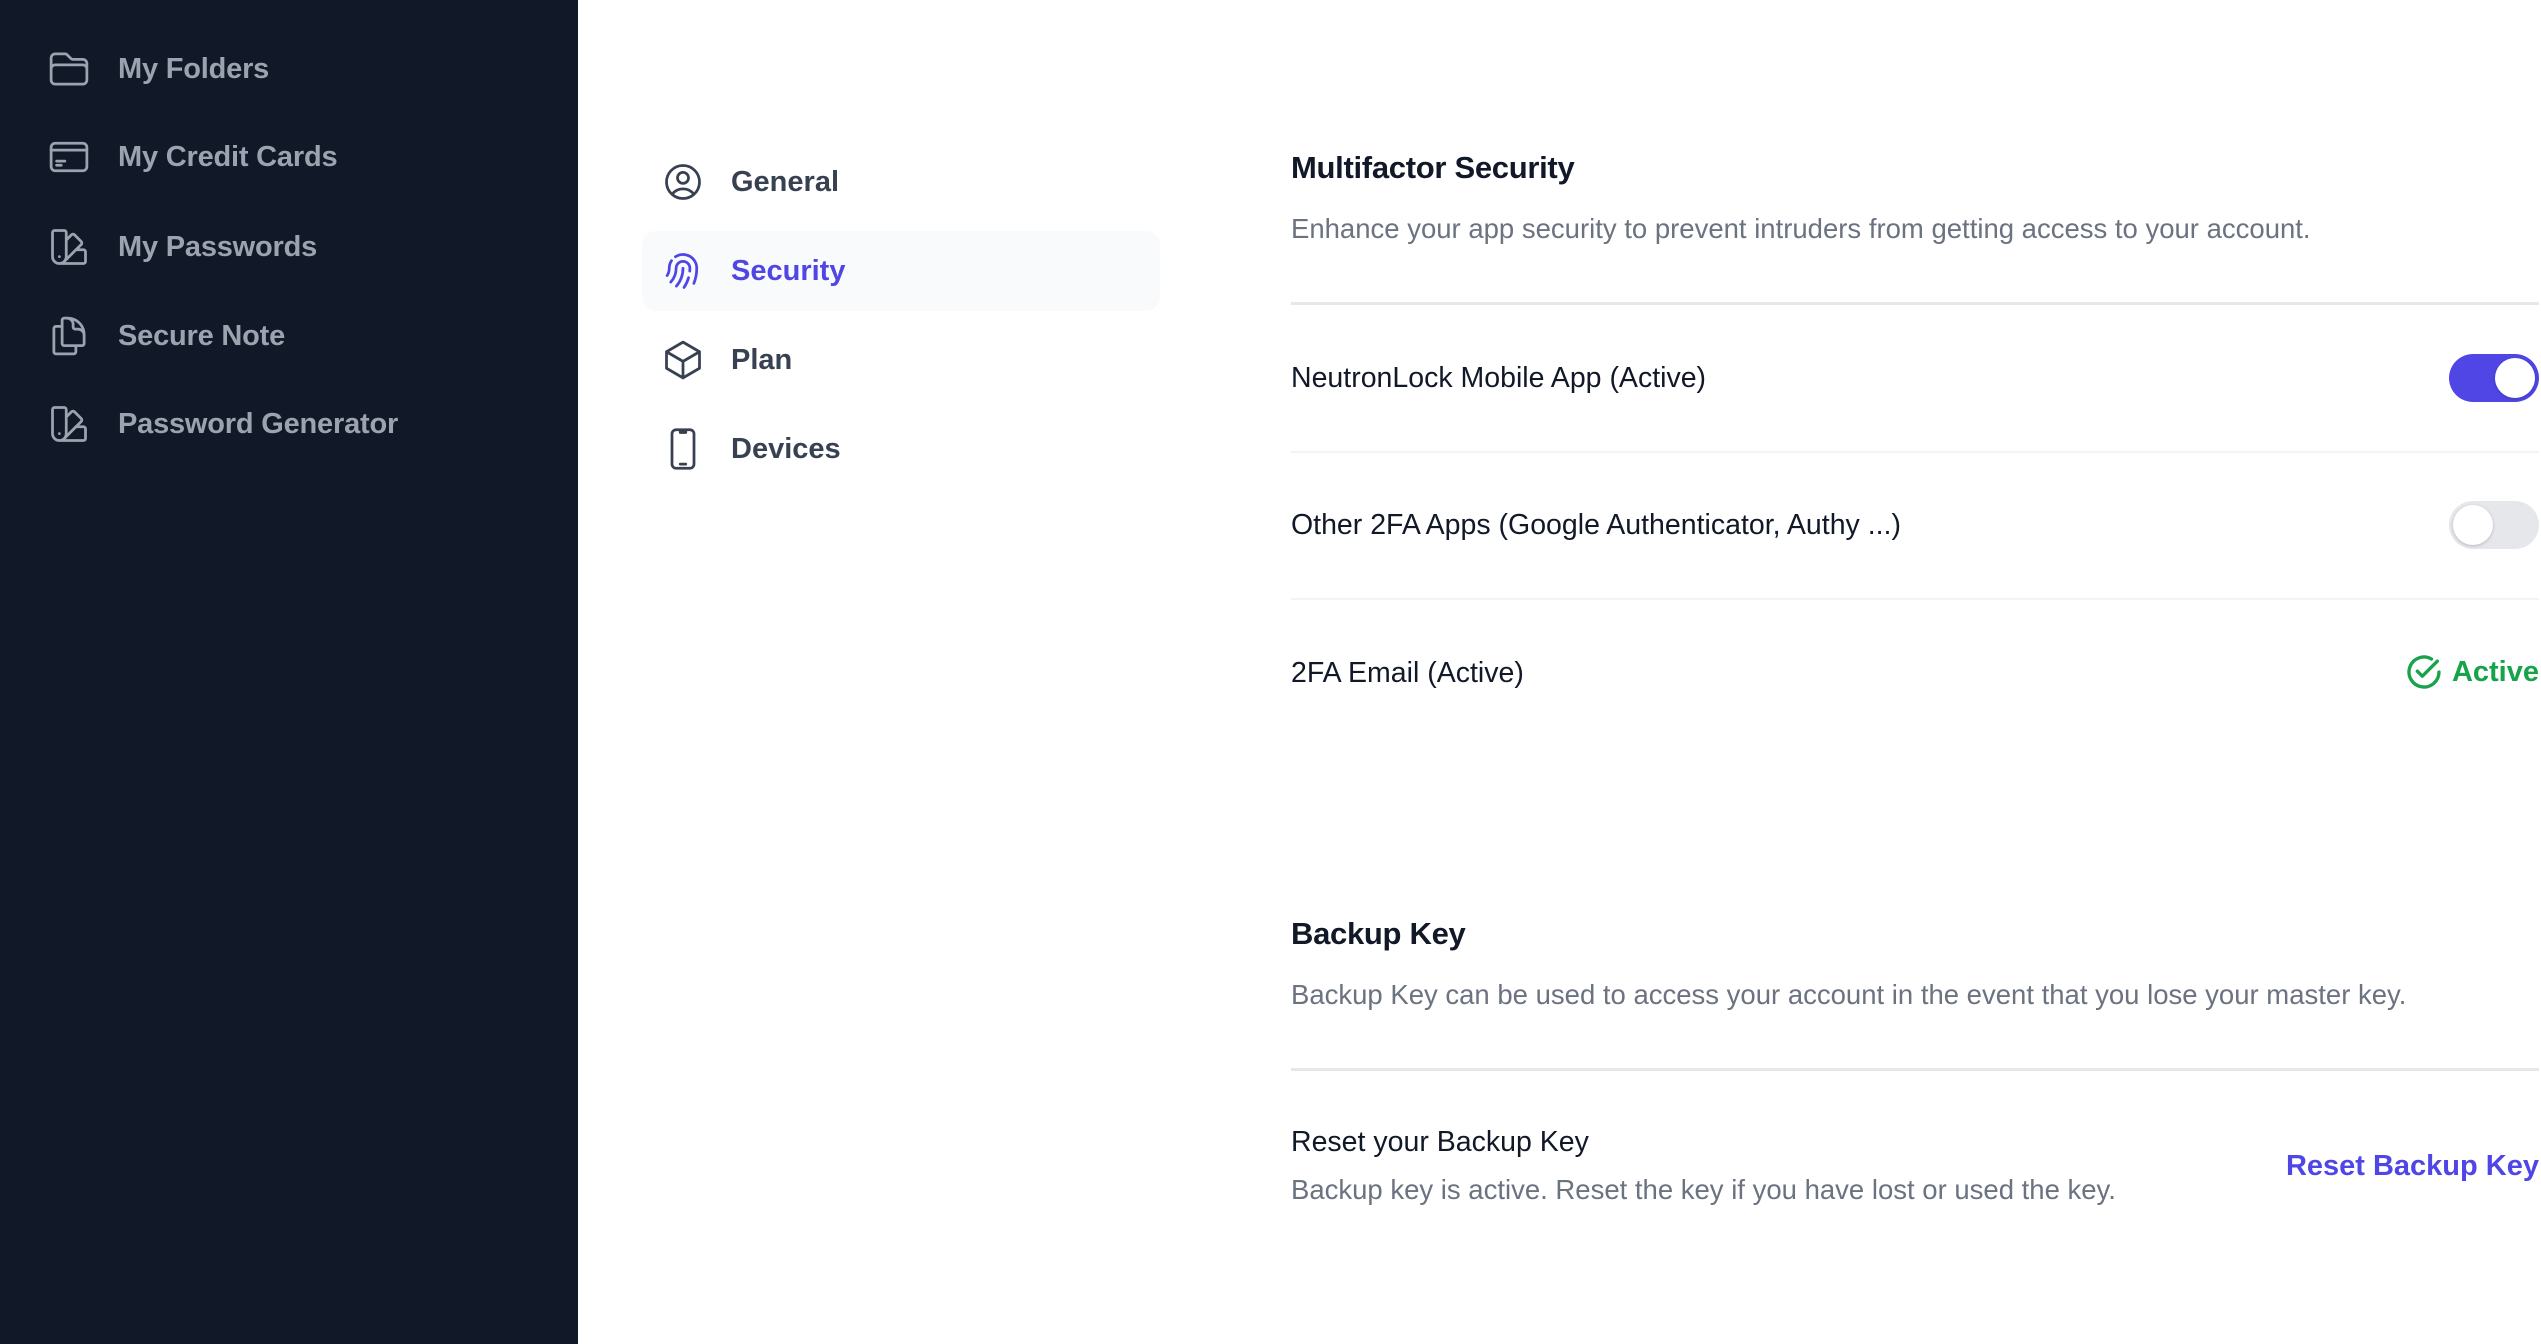  Describe the element at coordinates (1440, 1142) in the screenshot. I see `reset-backup-title: Reset your Backup Key` at that location.